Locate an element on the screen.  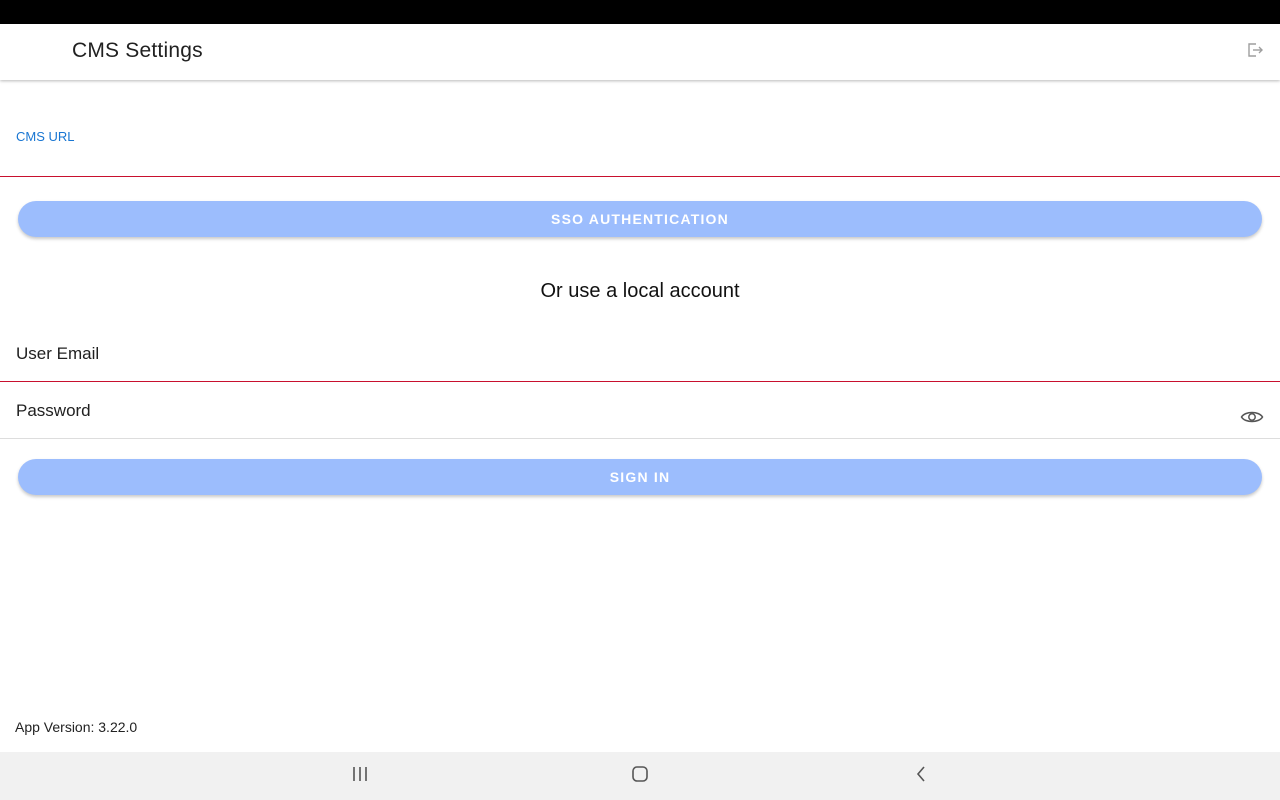
back-button is located at coordinates (921, 776).